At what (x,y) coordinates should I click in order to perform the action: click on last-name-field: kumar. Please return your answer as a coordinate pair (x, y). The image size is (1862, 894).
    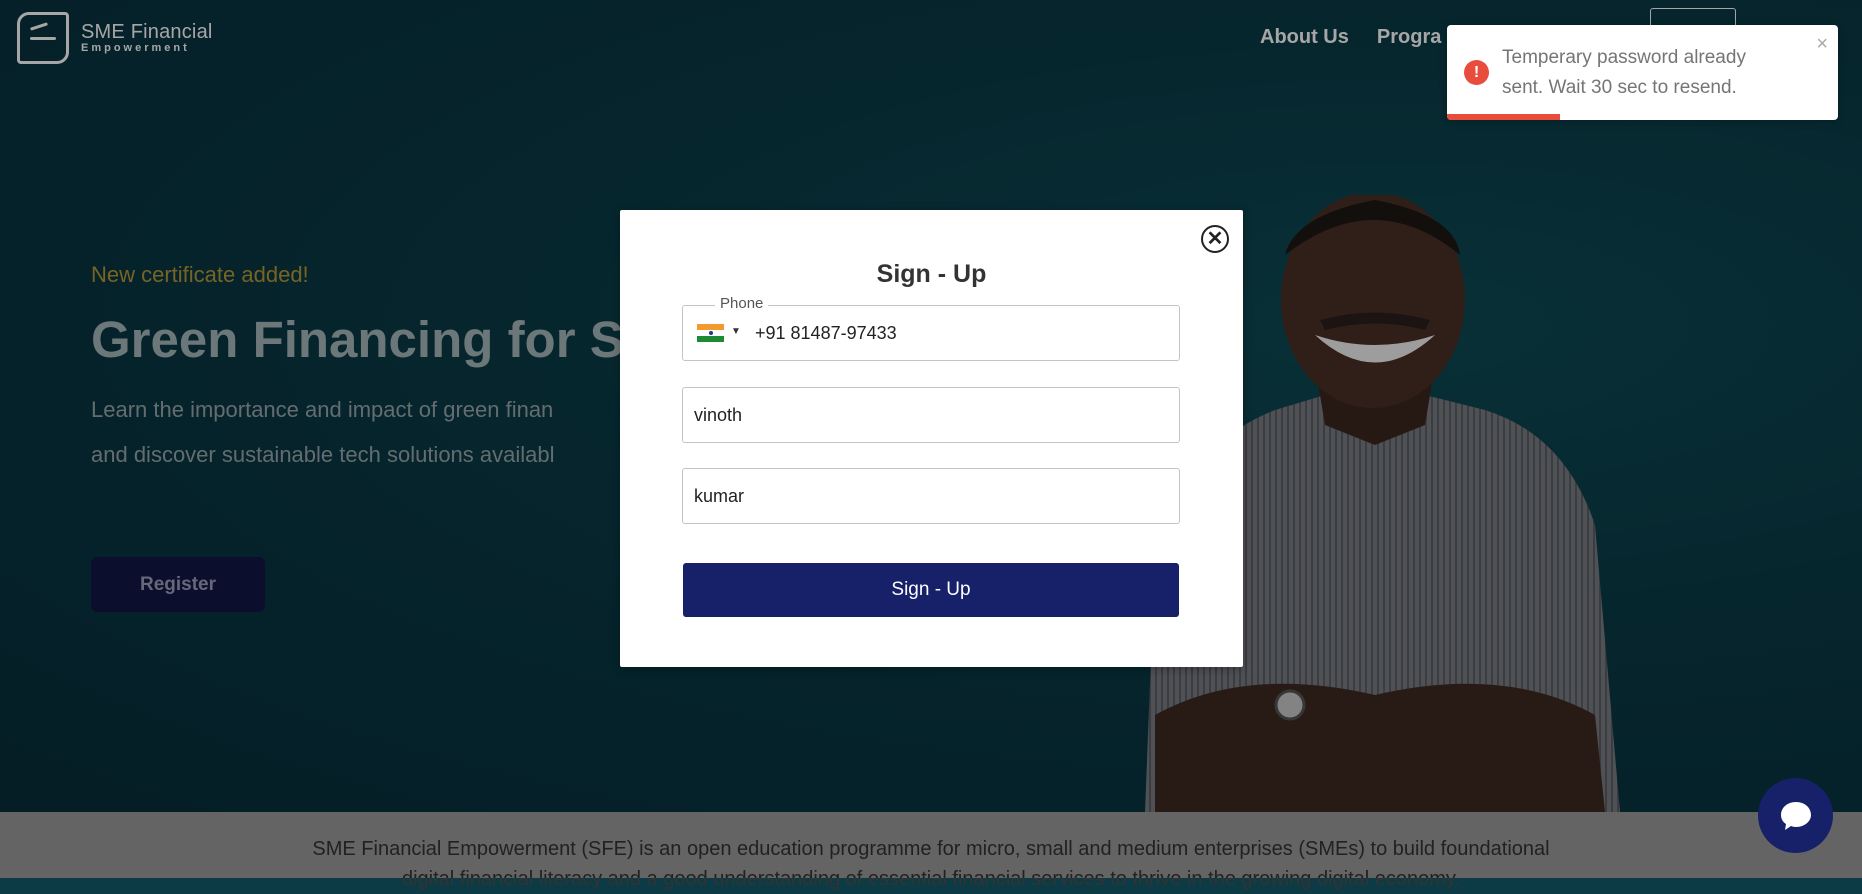
    Looking at the image, I should click on (931, 496).